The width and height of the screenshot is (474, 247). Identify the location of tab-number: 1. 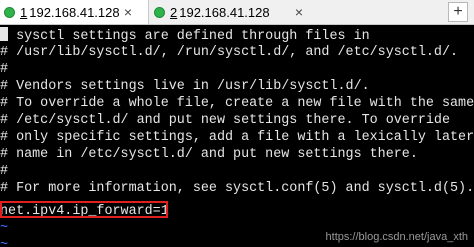
(24, 12).